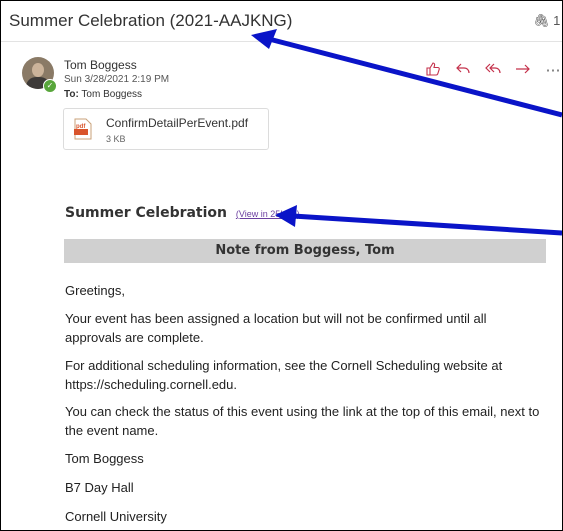 The height and width of the screenshot is (531, 563). I want to click on arrow-to-view-link, so click(418, 220).